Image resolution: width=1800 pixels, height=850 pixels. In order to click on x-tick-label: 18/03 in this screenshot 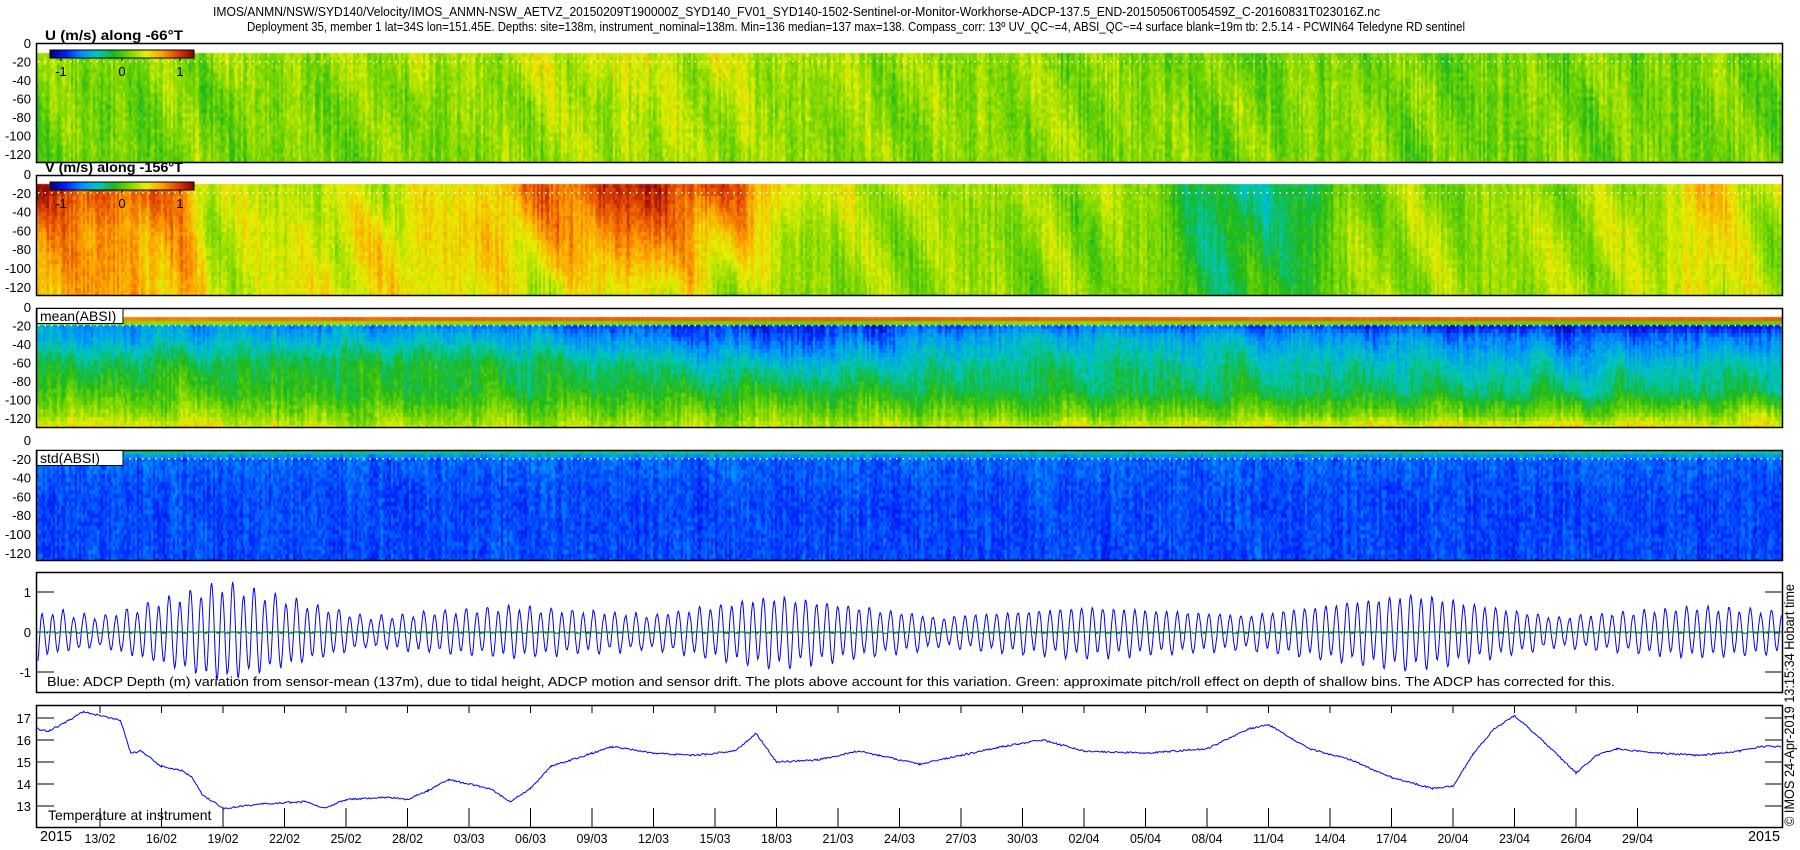, I will do `click(776, 838)`.